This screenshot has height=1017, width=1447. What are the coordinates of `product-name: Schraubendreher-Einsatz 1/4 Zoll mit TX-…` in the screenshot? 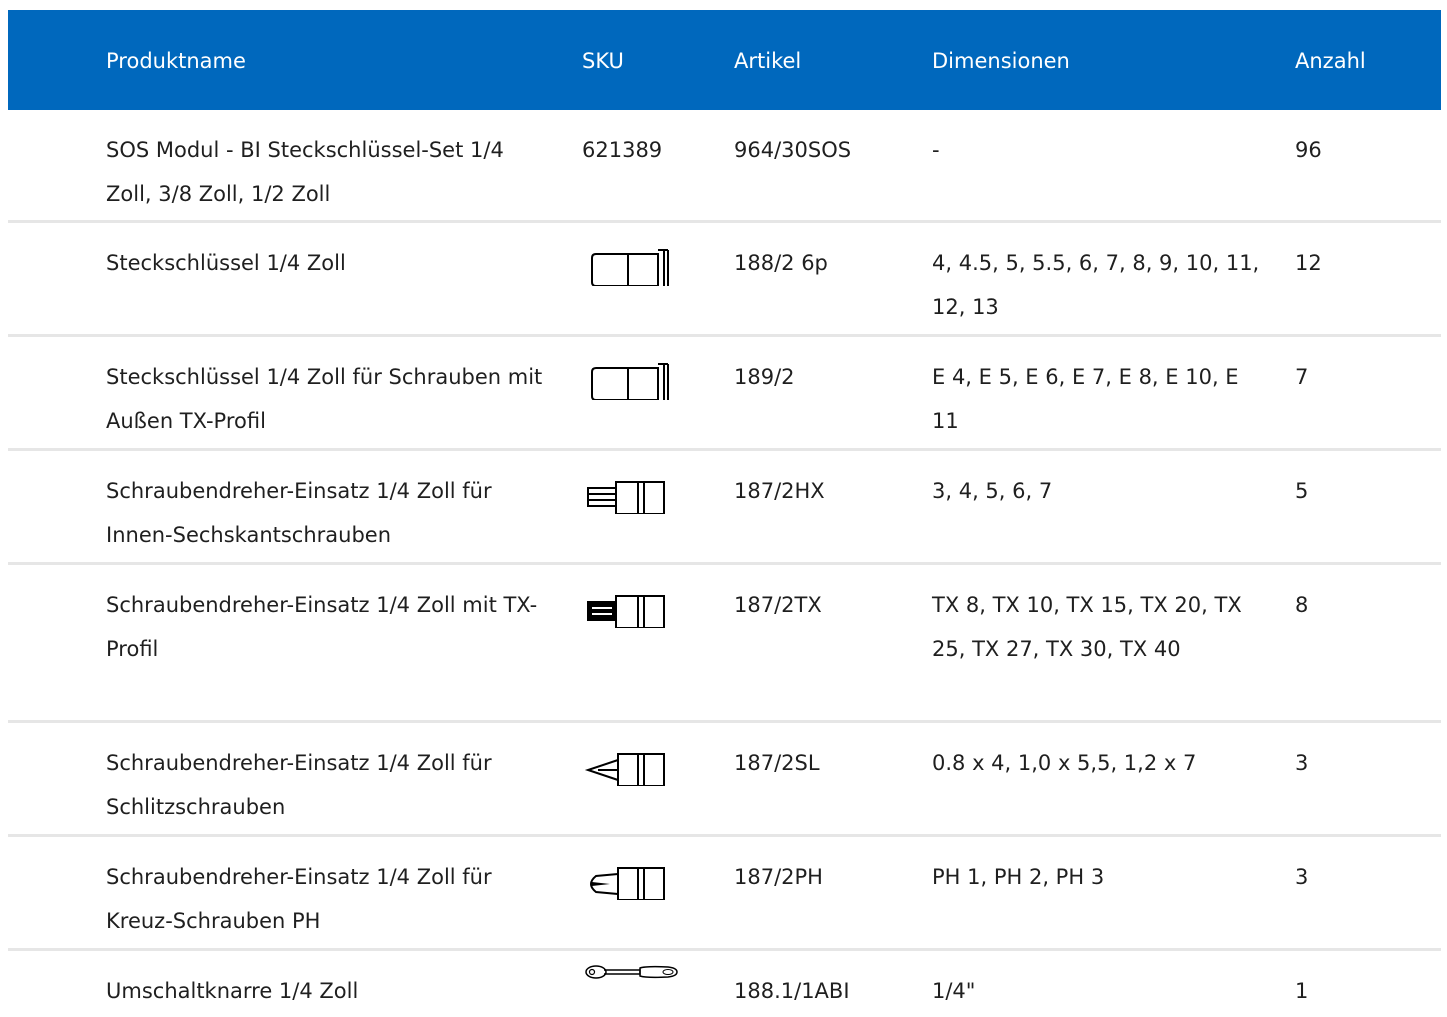 It's located at (322, 627).